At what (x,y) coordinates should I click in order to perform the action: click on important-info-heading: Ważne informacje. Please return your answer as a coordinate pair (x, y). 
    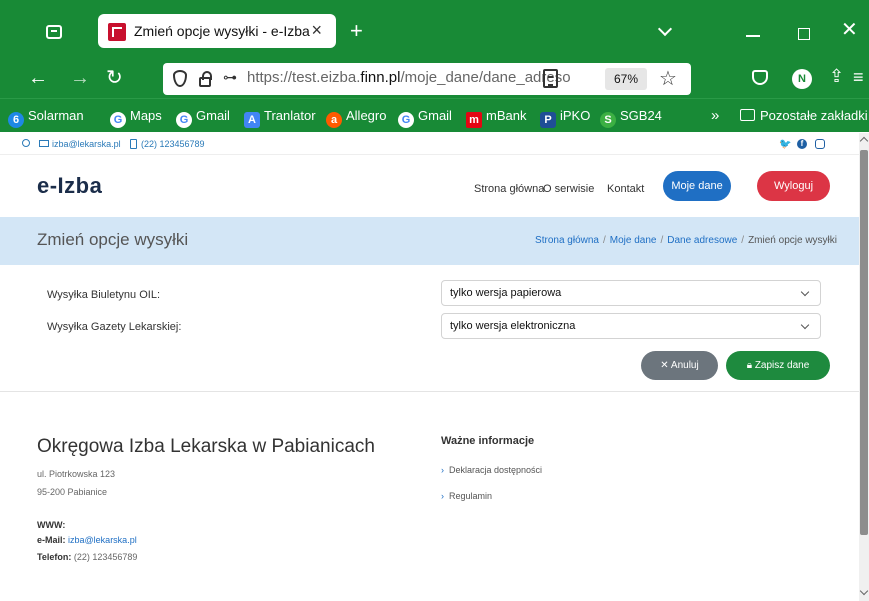
    Looking at the image, I should click on (488, 441).